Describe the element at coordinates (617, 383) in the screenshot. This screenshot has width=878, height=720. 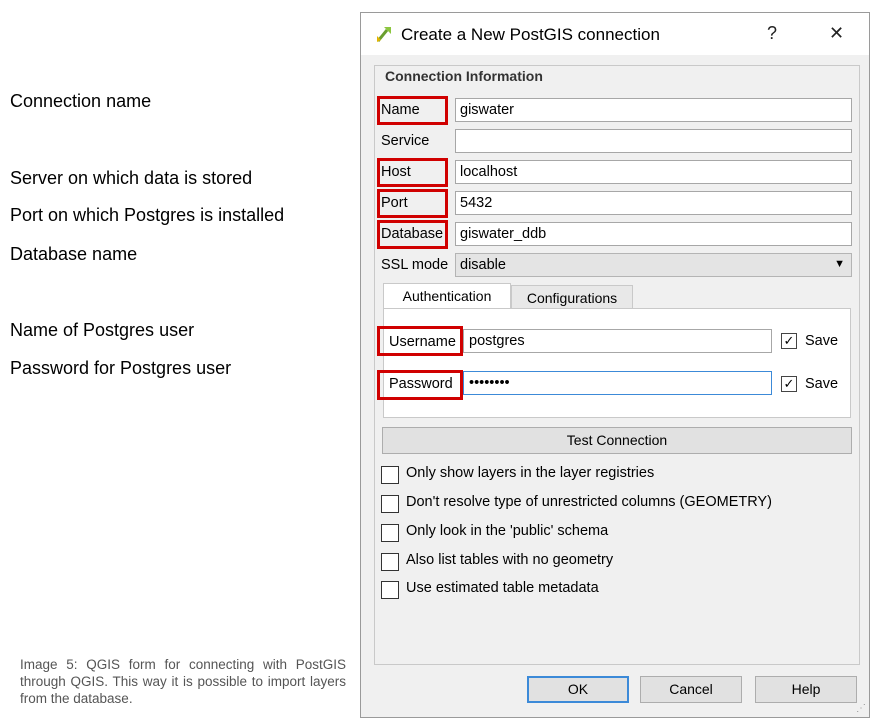
I see `password-field: ••••••••` at that location.